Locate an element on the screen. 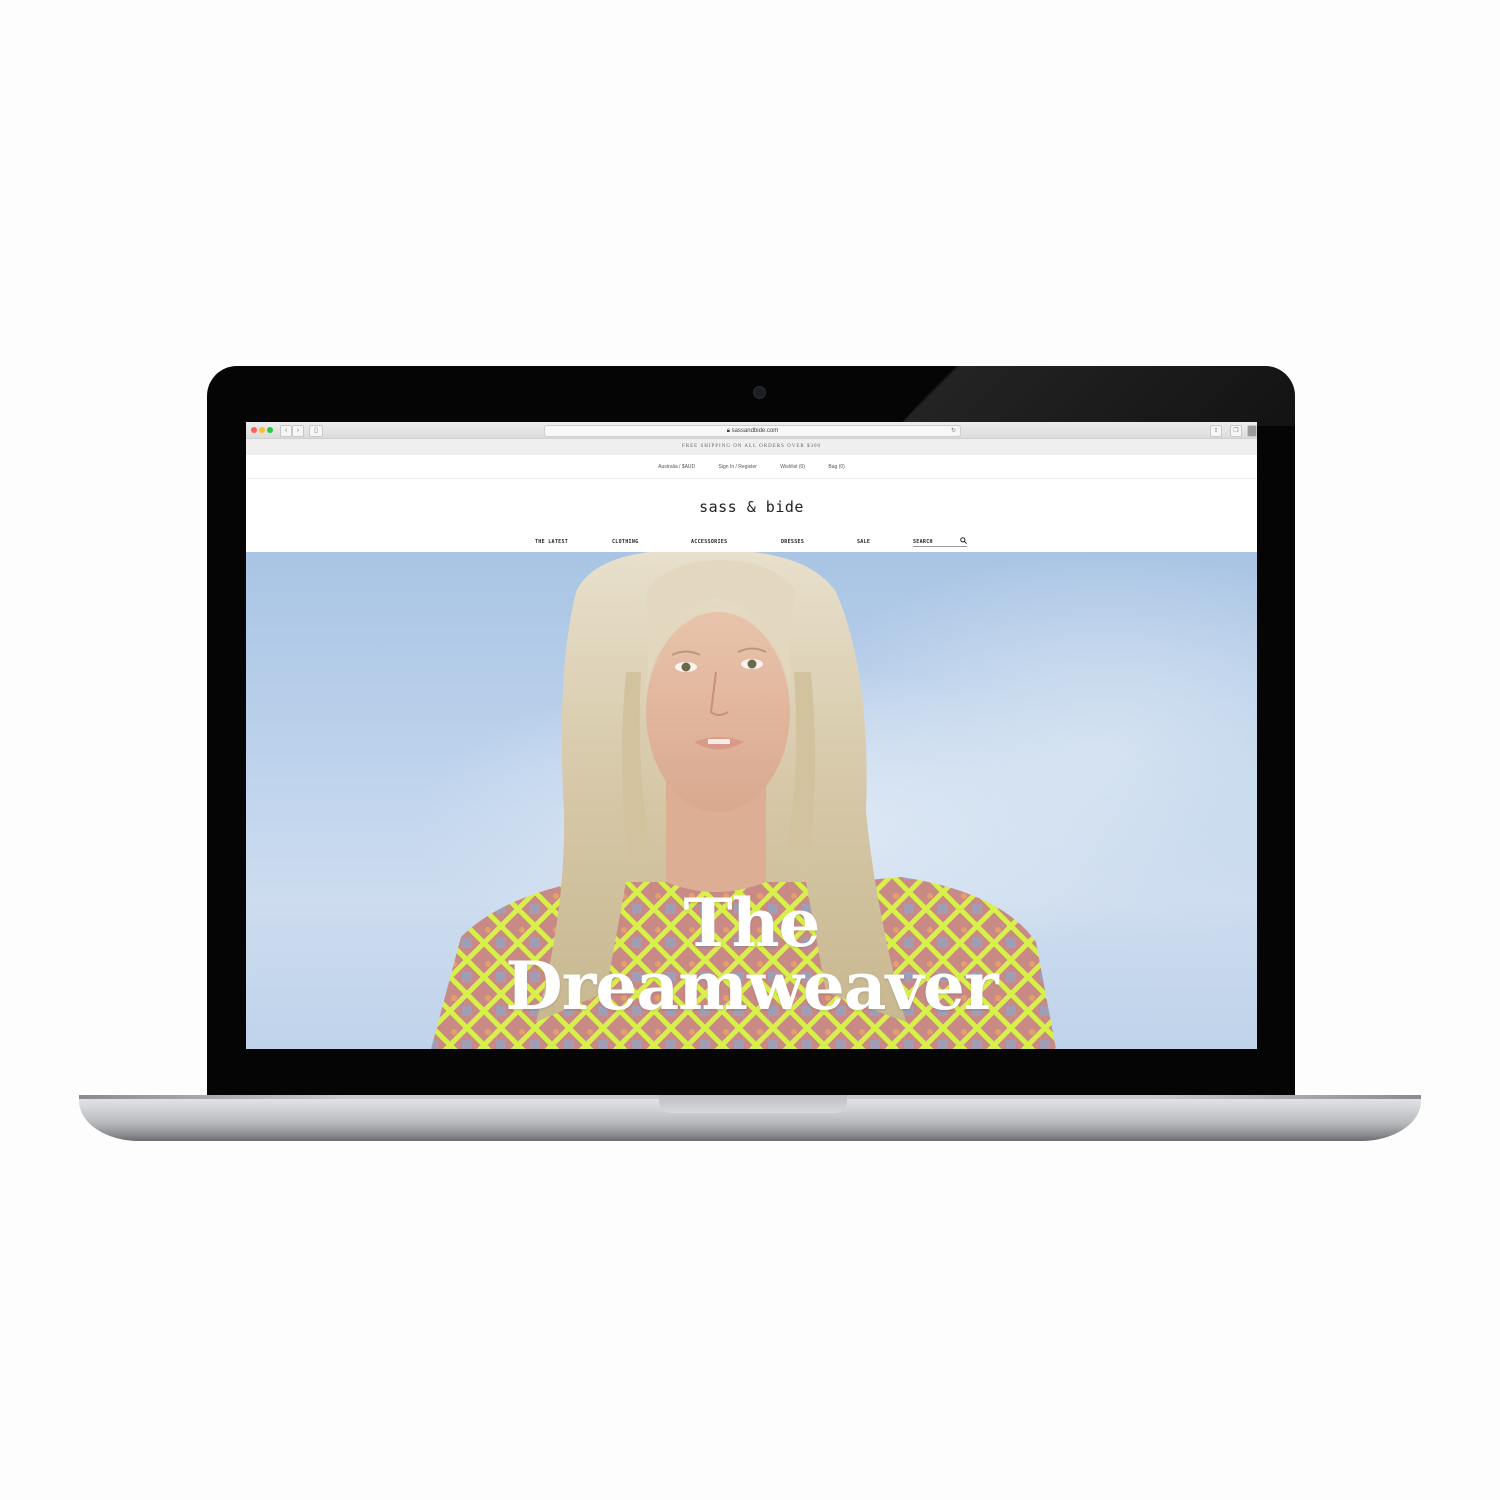 This screenshot has width=1500, height=1500. search-input: SEARCH is located at coordinates (940, 542).